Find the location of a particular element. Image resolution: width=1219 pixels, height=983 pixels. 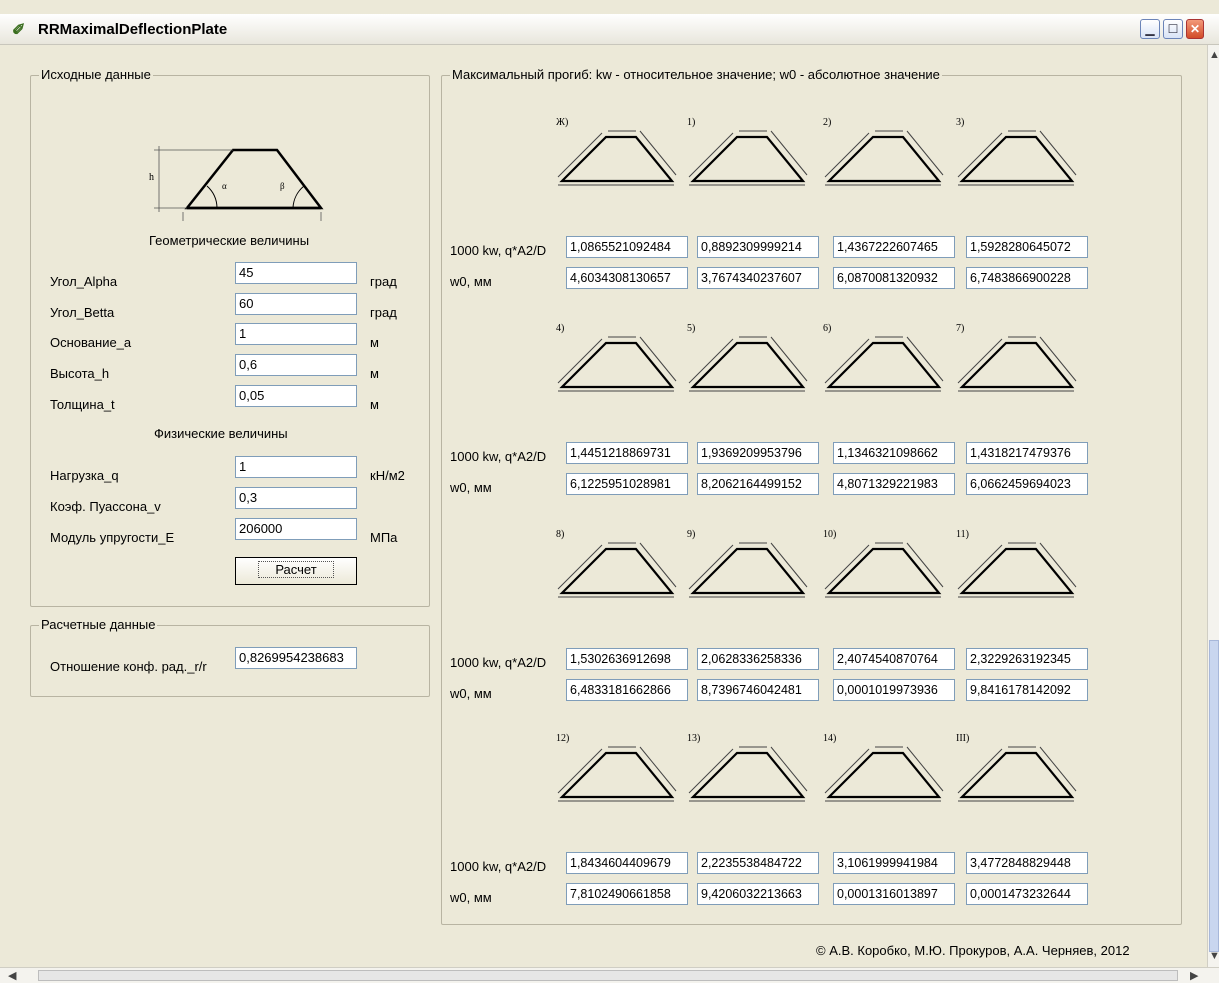

w0-value-field: 6,1225951028981 is located at coordinates (627, 484).